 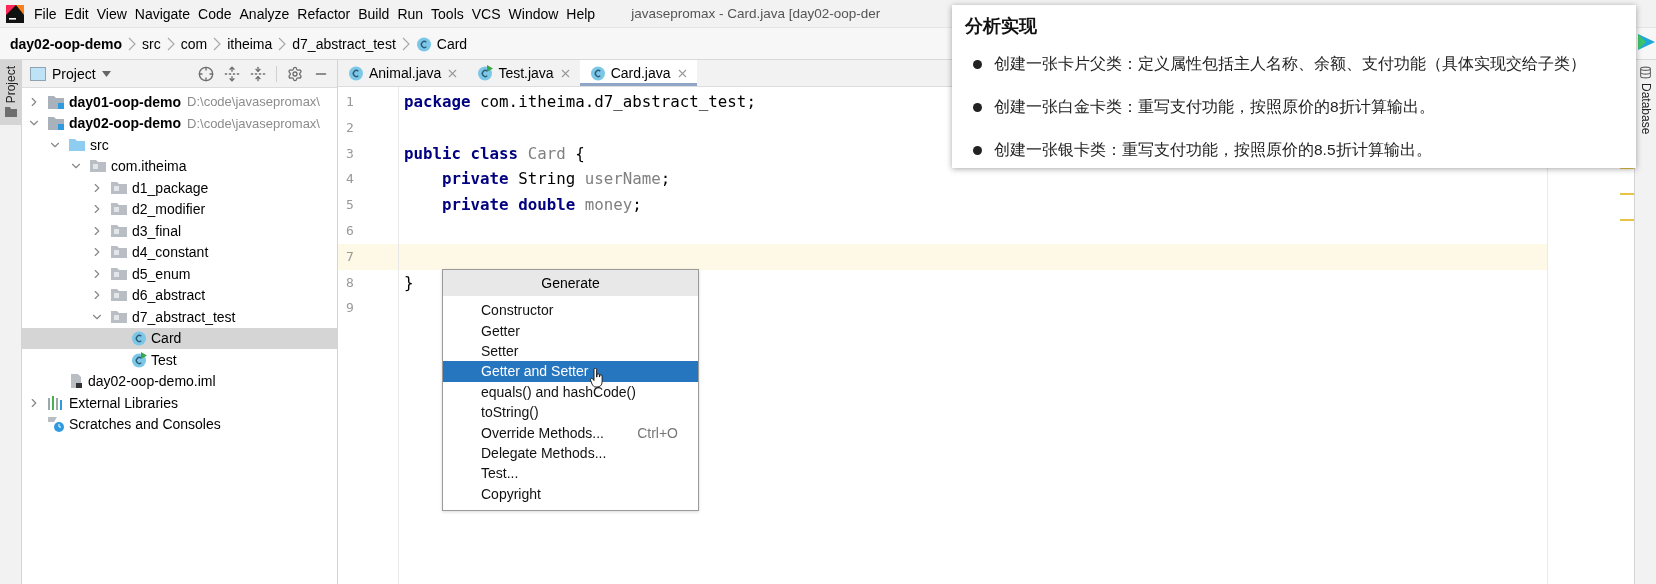 I want to click on tree-item-label: src, so click(x=99, y=144).